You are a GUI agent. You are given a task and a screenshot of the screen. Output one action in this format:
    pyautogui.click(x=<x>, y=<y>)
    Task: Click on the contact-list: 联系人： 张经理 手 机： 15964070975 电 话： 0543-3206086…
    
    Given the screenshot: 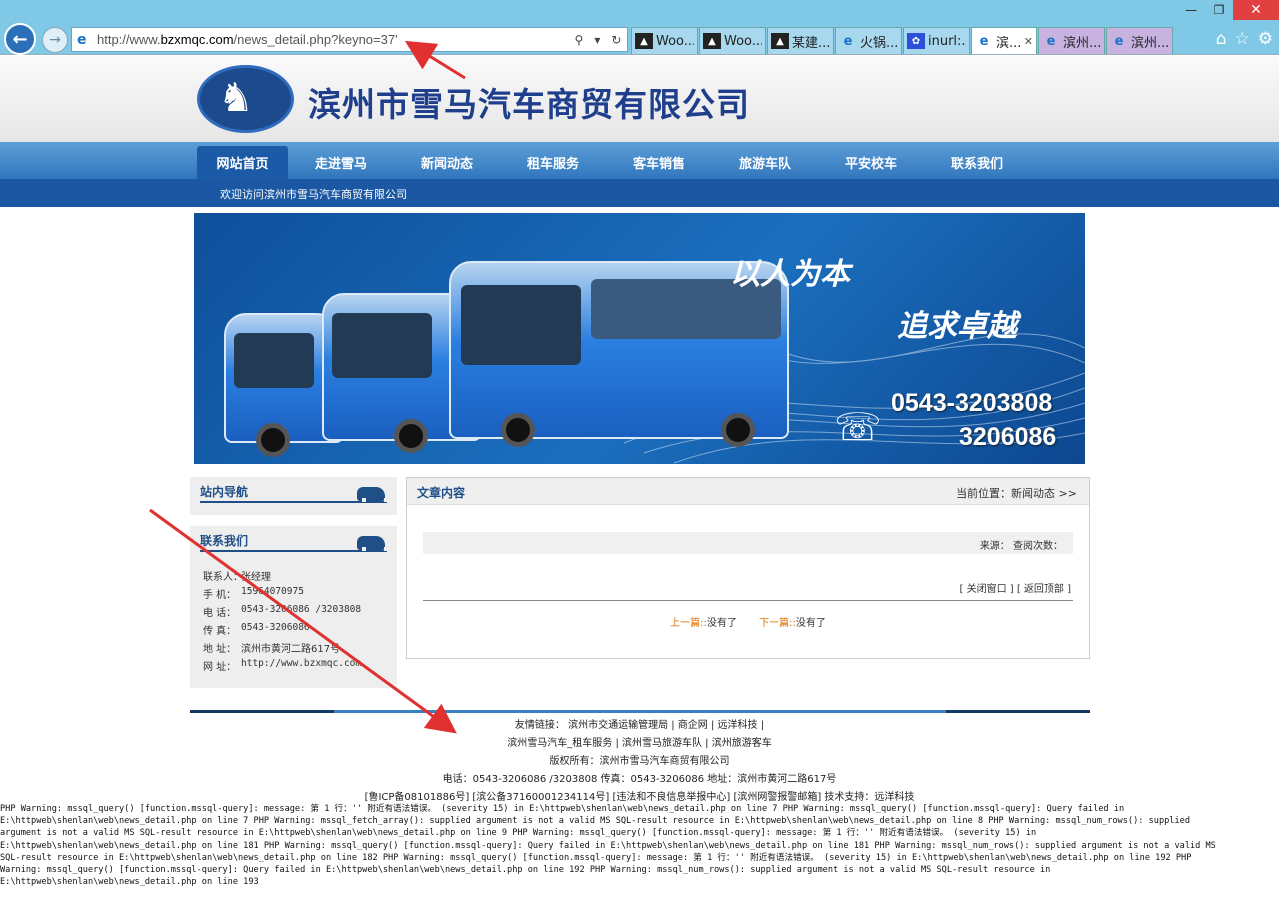 What is the action you would take?
    pyautogui.click(x=293, y=617)
    